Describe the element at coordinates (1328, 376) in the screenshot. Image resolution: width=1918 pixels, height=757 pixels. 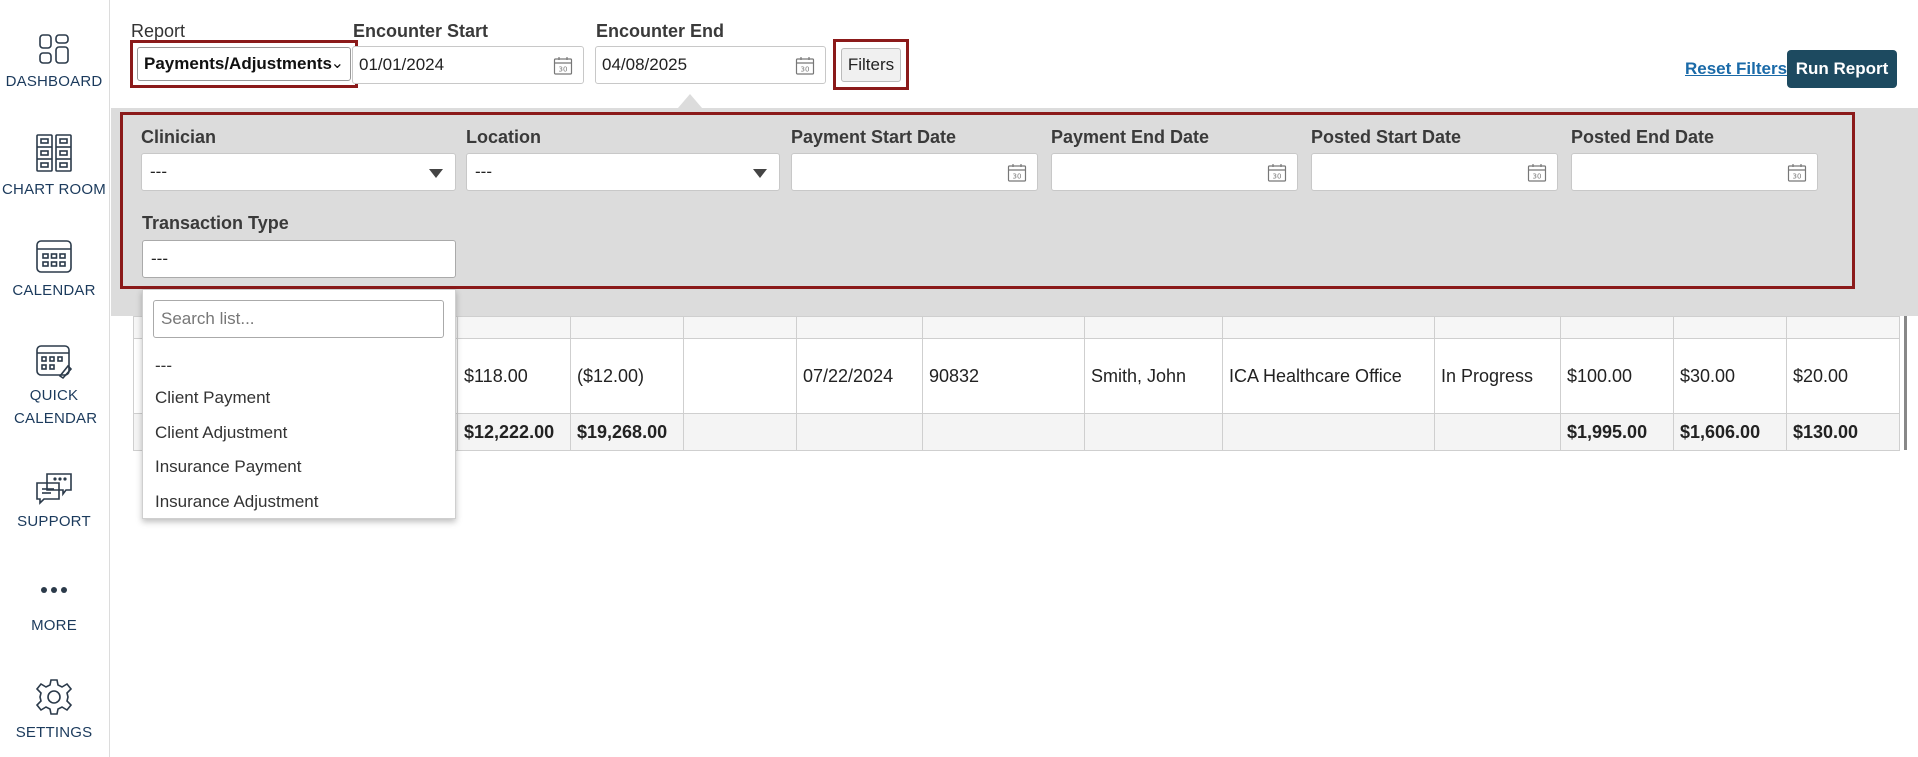
I see `table-cell: ICA Healthcare Office` at that location.